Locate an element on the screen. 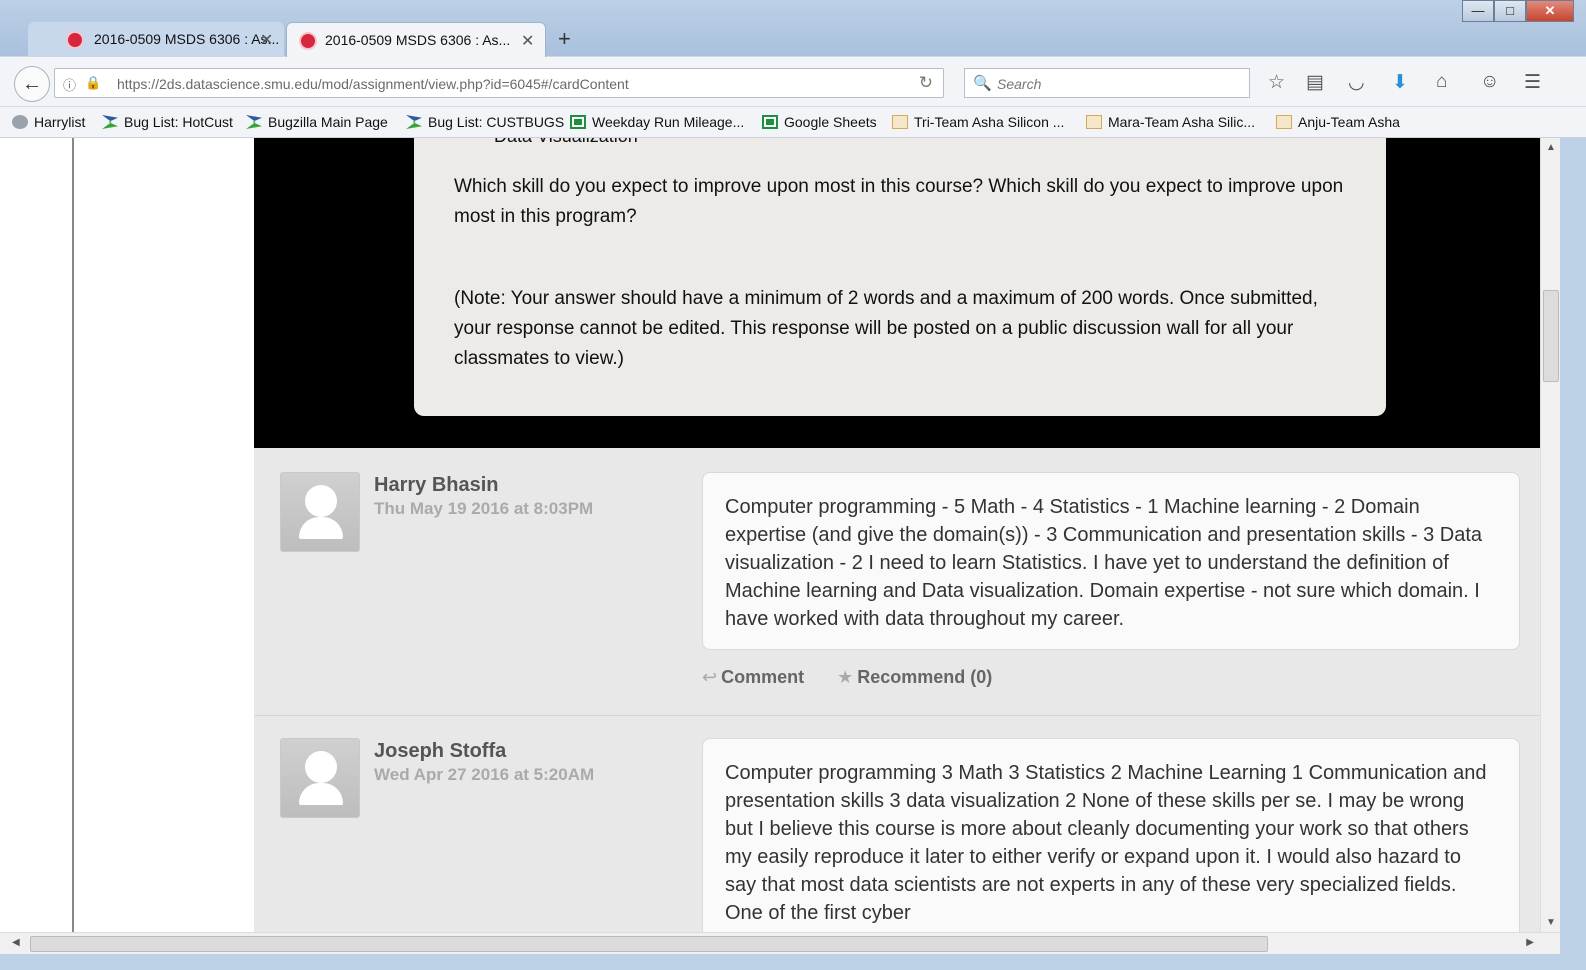 Image resolution: width=1586 pixels, height=970 pixels. tab-1: 2016-0509 MSDS 6306 : As... ✕ is located at coordinates (156, 40).